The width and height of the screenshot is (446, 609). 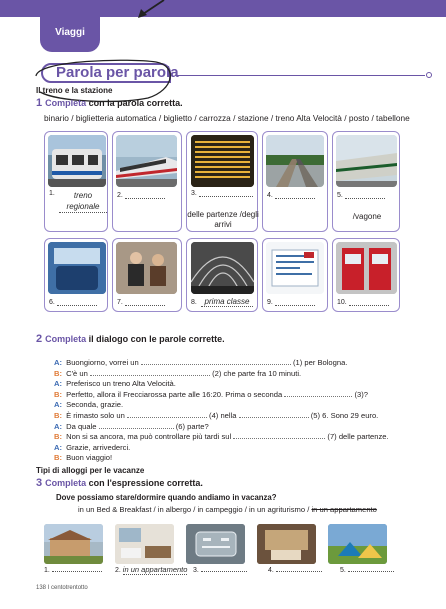 I want to click on dialogue-line-2: B: C'è un (2) che parte fra 10 minuti., so click(x=221, y=374).